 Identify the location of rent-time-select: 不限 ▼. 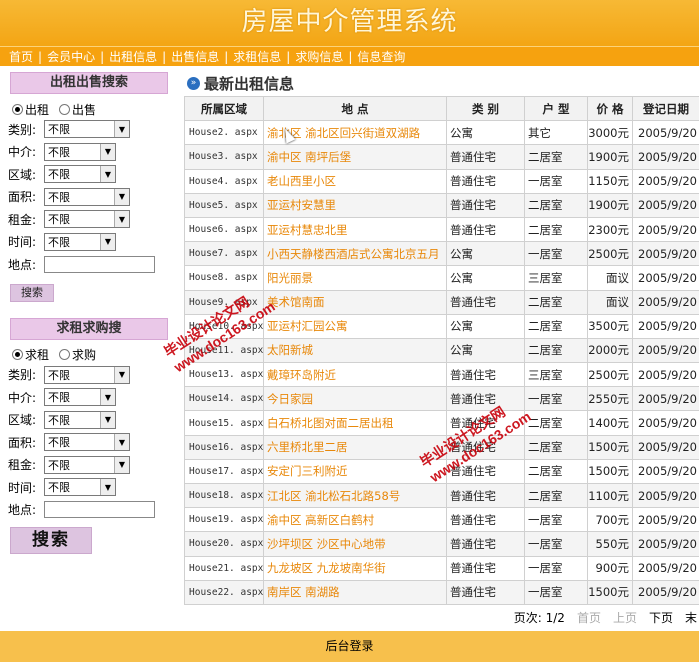
(80, 241).